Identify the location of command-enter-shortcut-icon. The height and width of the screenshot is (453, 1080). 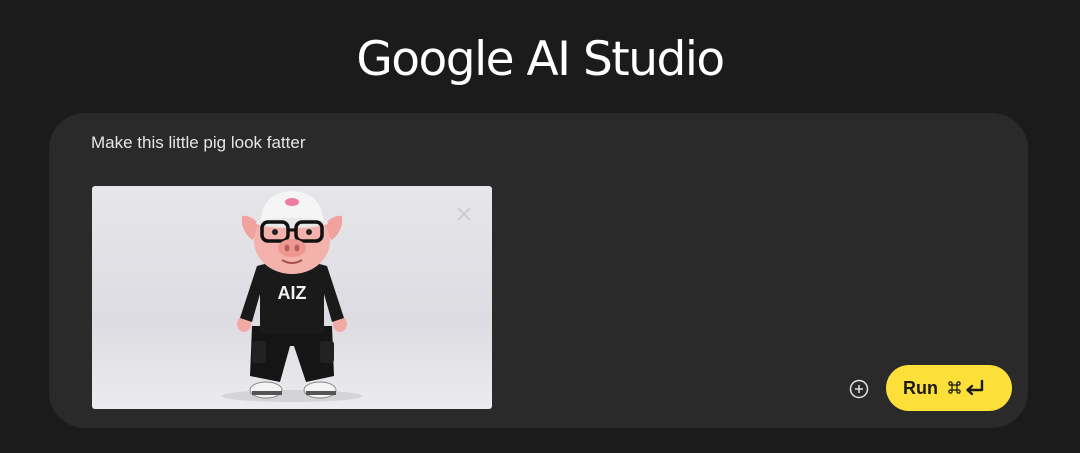
(966, 387).